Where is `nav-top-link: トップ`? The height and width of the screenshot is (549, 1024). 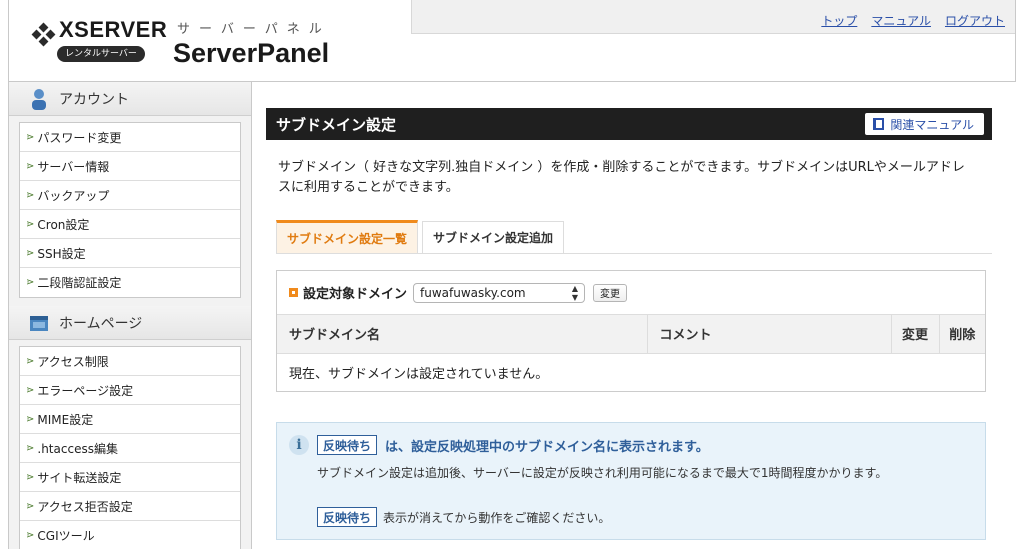 nav-top-link: トップ is located at coordinates (839, 20).